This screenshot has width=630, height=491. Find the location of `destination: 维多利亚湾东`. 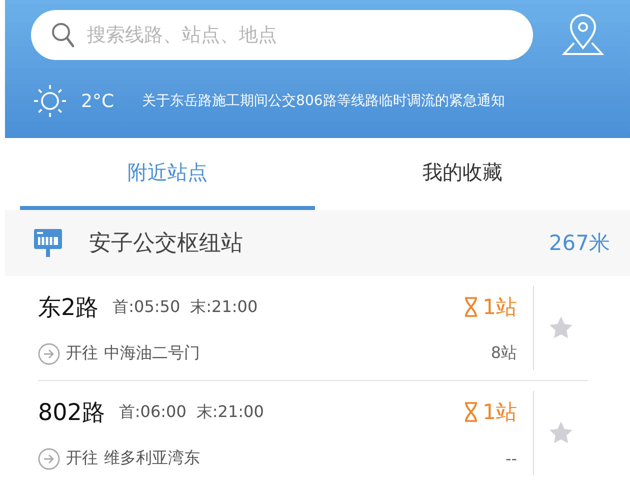

destination: 维多利亚湾东 is located at coordinates (152, 458).